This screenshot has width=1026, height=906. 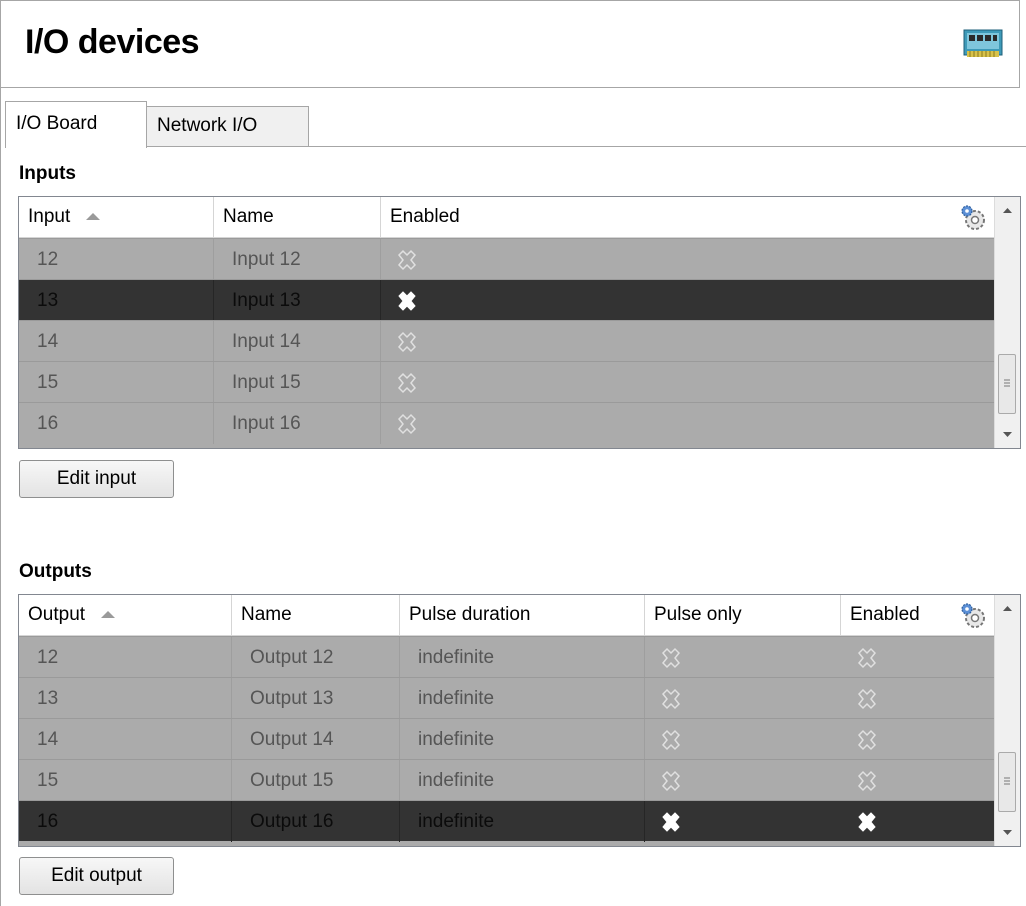 I want to click on table-row: 14 Output 14 indefinite, so click(x=506, y=739).